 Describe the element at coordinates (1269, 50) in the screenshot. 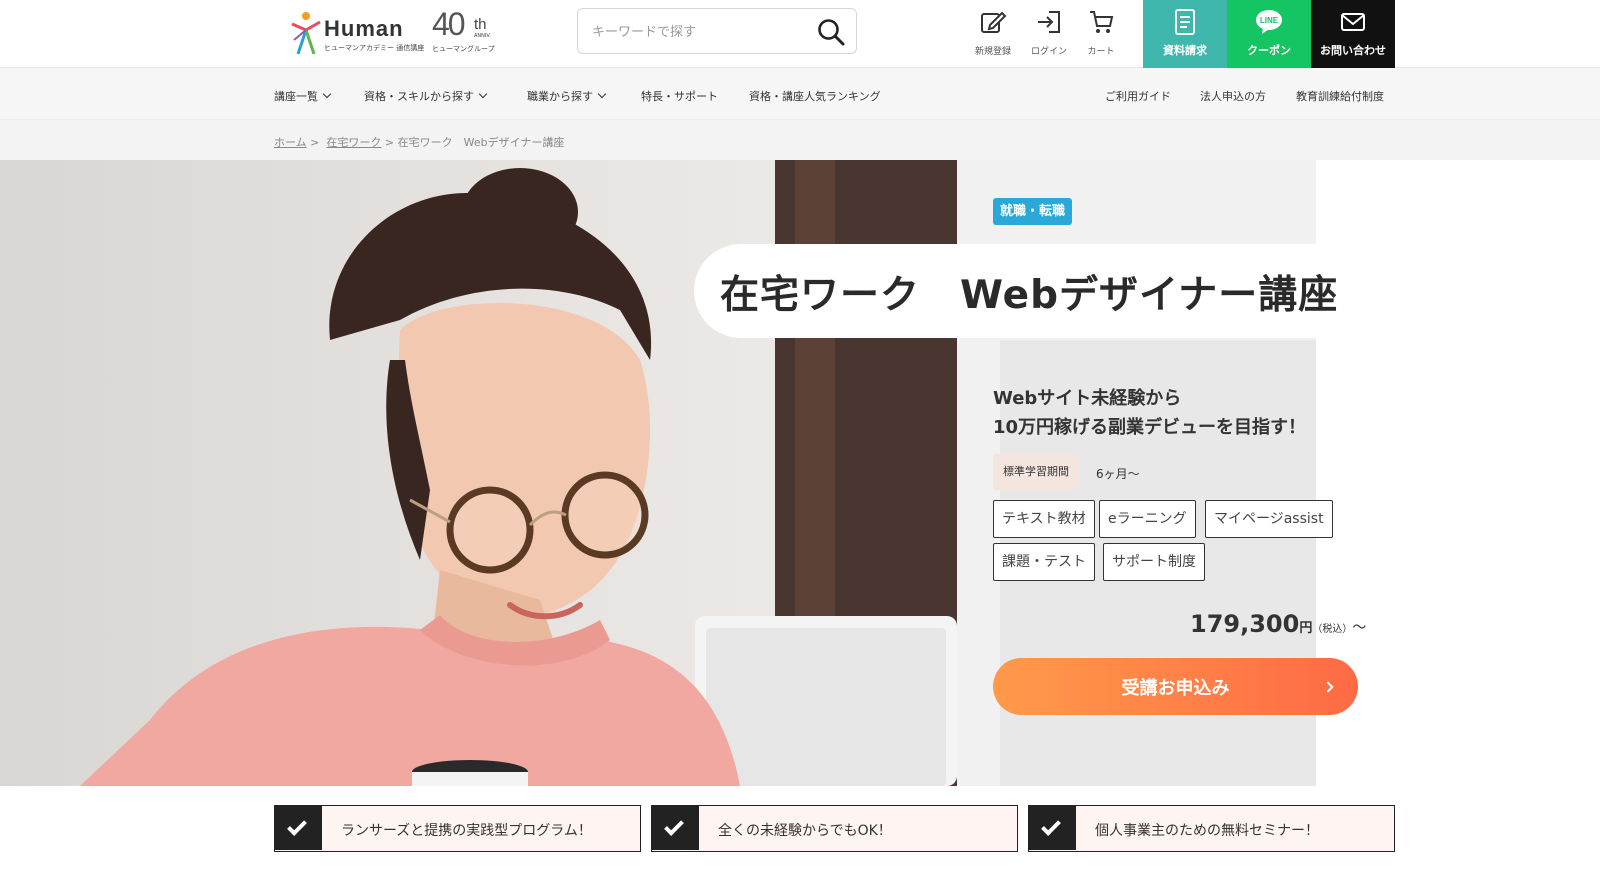

I see `coupon-label: クーポン` at that location.